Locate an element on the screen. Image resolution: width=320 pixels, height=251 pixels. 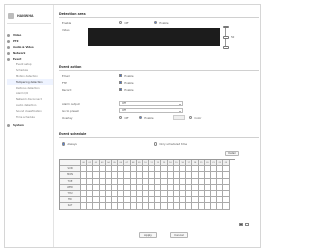
legend-swatch-empty is located at coordinates (246, 224).